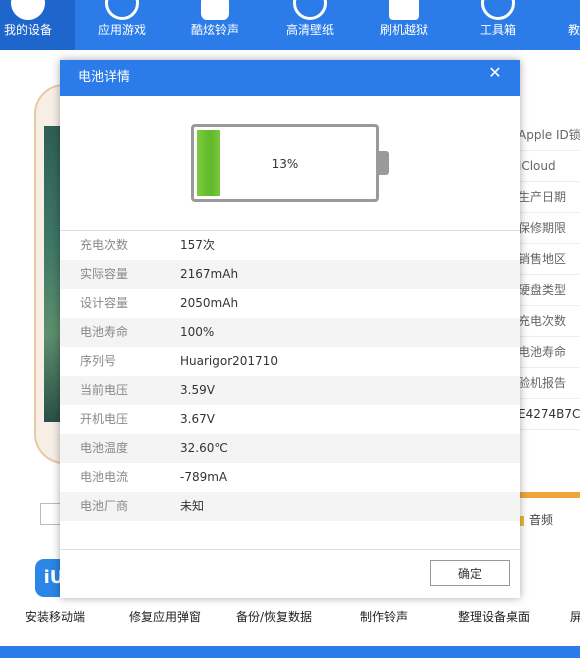 The width and height of the screenshot is (580, 658). I want to click on tool-make-ringtone: 制作铃声, so click(384, 616).